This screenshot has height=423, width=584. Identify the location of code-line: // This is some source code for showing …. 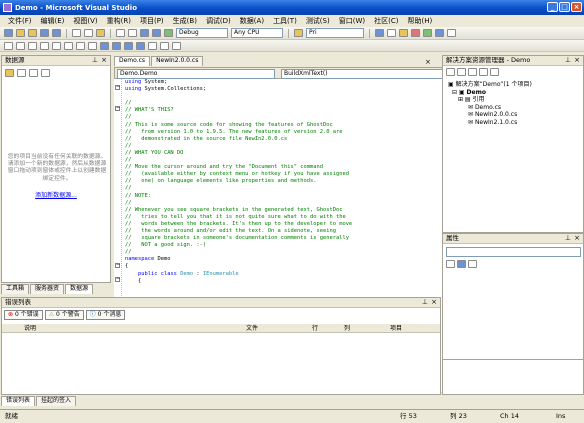
(284, 125).